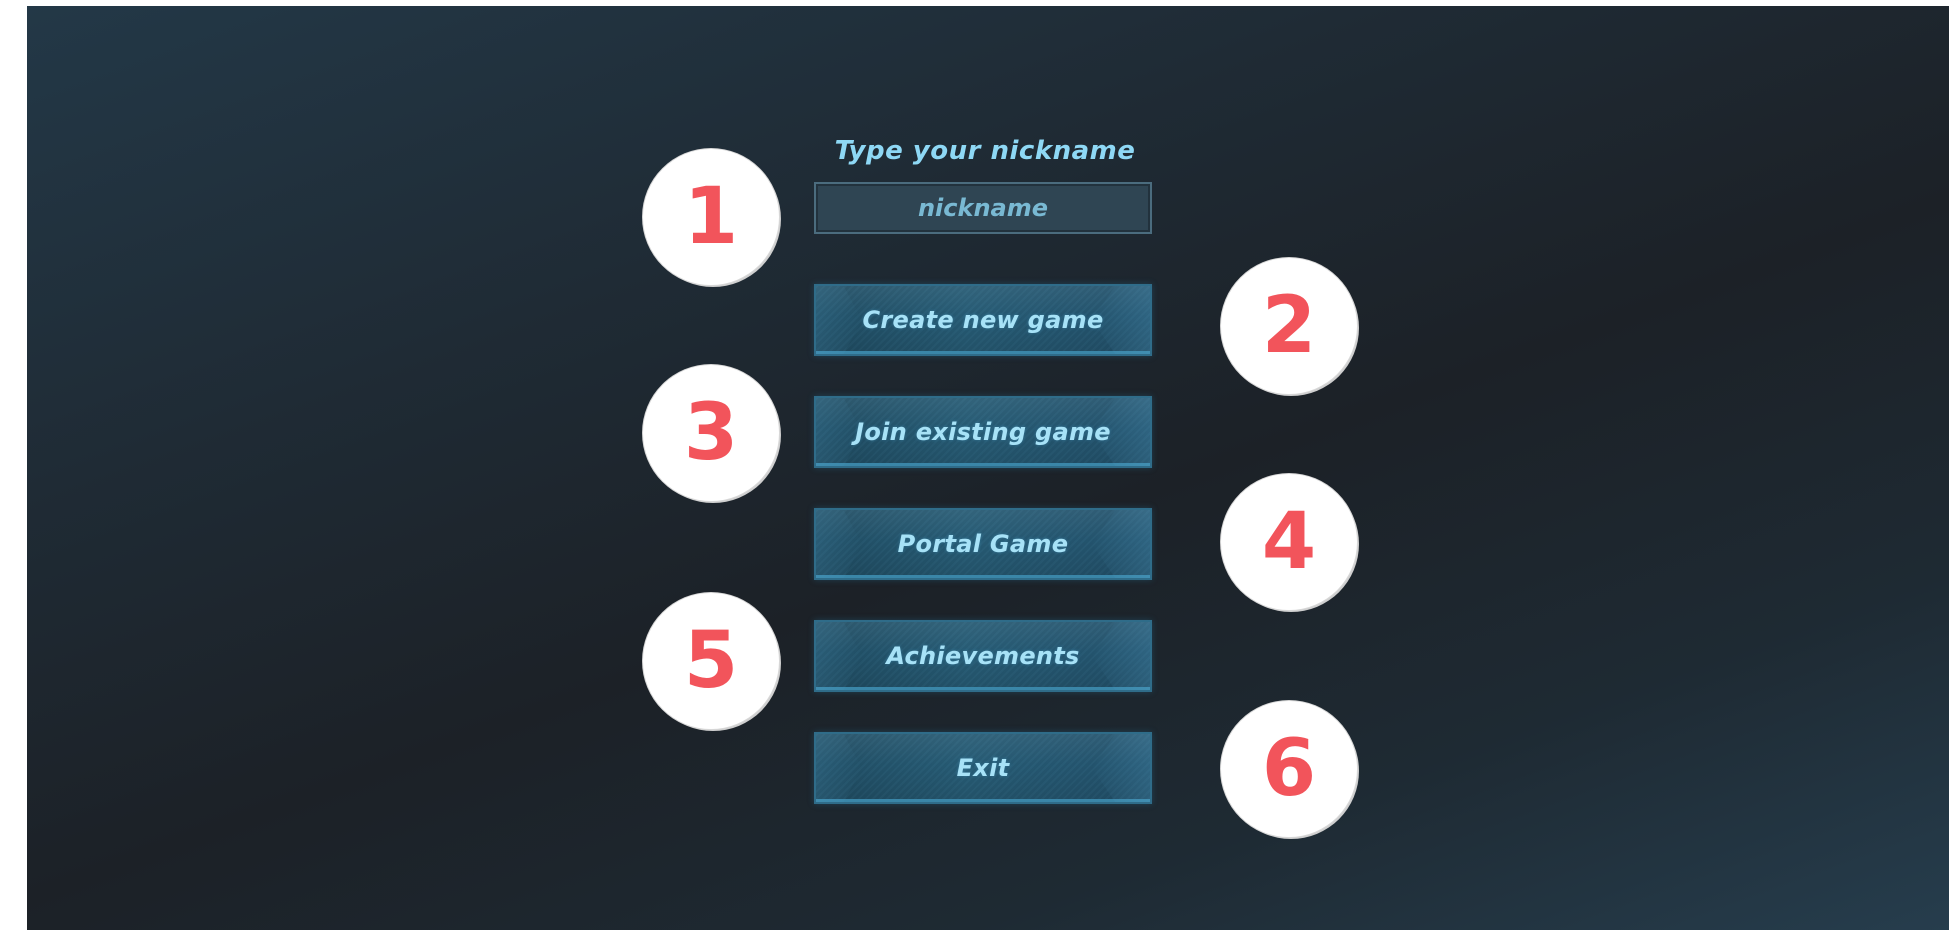  I want to click on achievements-button: Achievements, so click(983, 656).